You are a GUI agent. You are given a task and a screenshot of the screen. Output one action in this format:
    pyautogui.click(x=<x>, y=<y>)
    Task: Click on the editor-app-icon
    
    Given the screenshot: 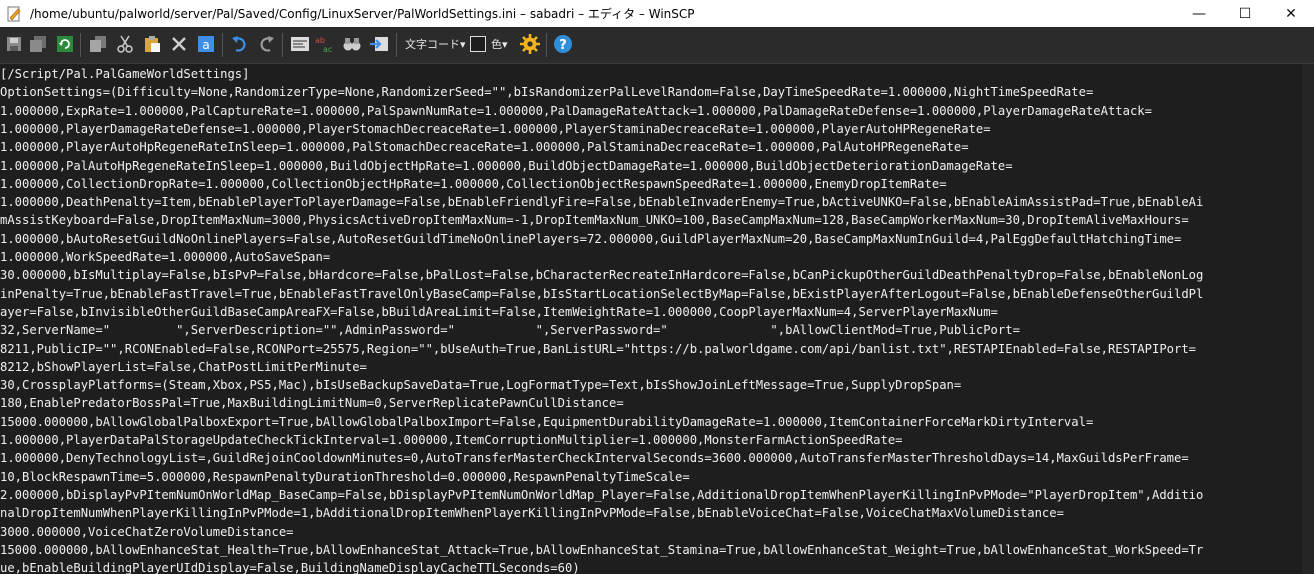 What is the action you would take?
    pyautogui.click(x=14, y=13)
    